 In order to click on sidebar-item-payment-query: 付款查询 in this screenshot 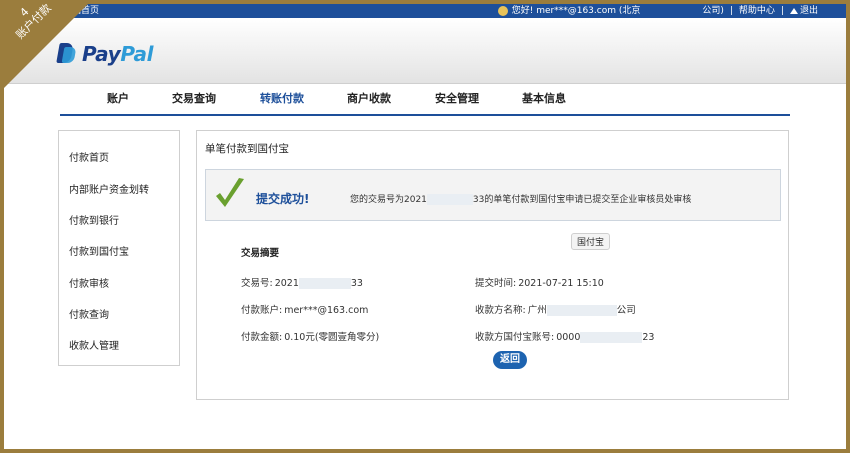, I will do `click(89, 313)`.